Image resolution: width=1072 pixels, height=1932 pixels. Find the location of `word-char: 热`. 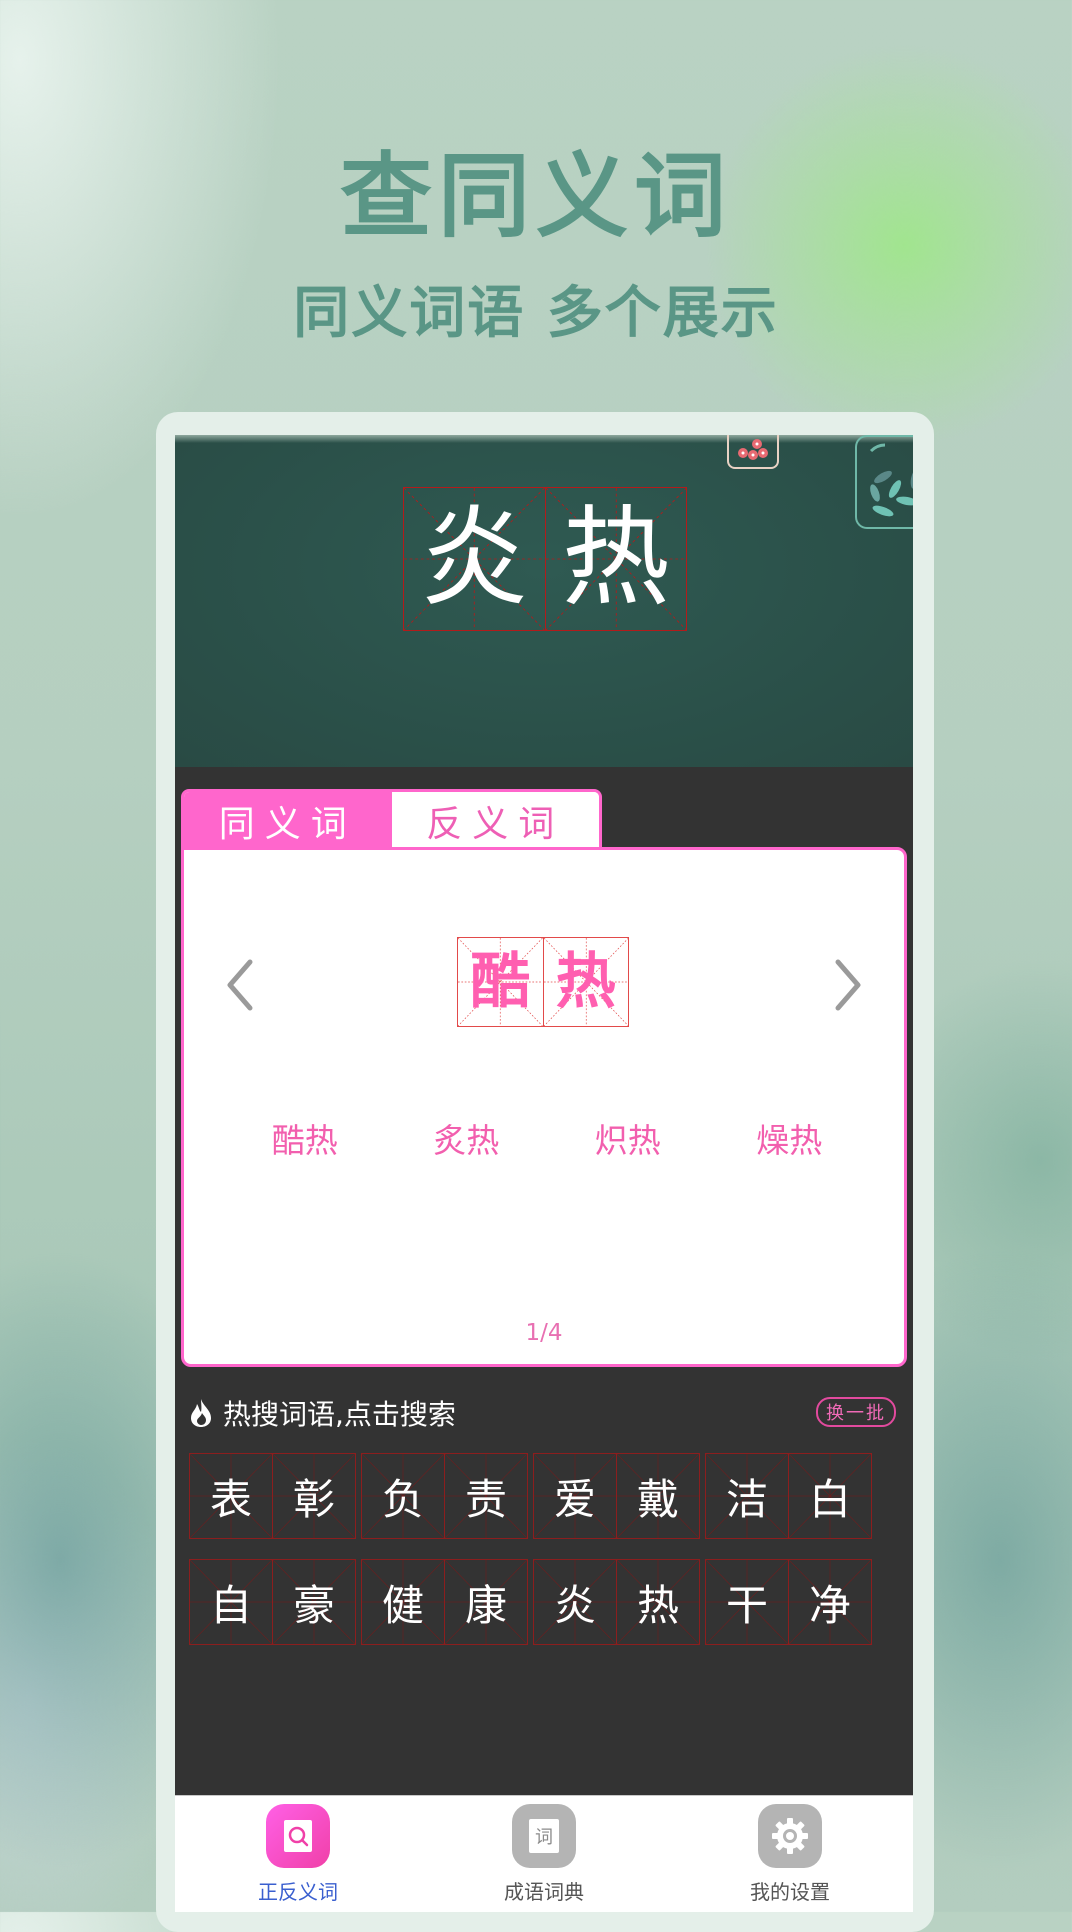

word-char: 热 is located at coordinates (615, 558).